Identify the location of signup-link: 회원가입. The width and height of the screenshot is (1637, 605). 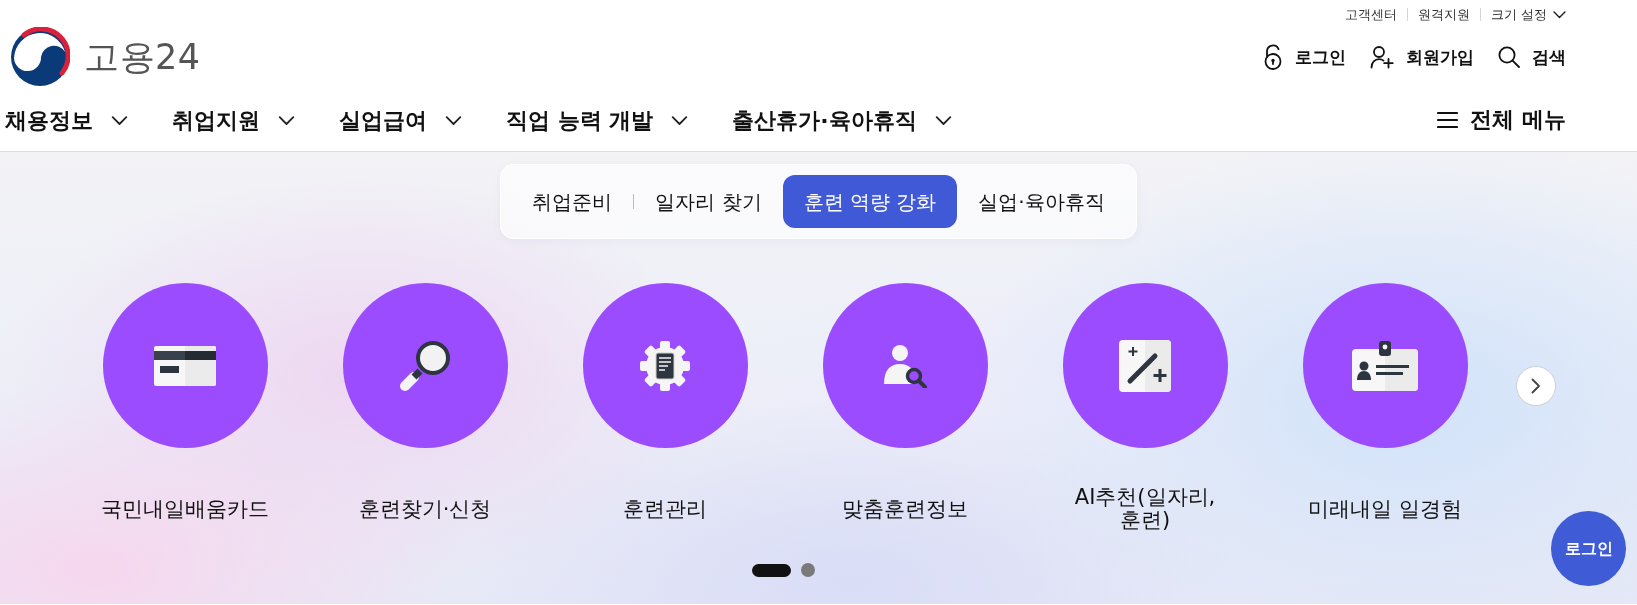
(1422, 57).